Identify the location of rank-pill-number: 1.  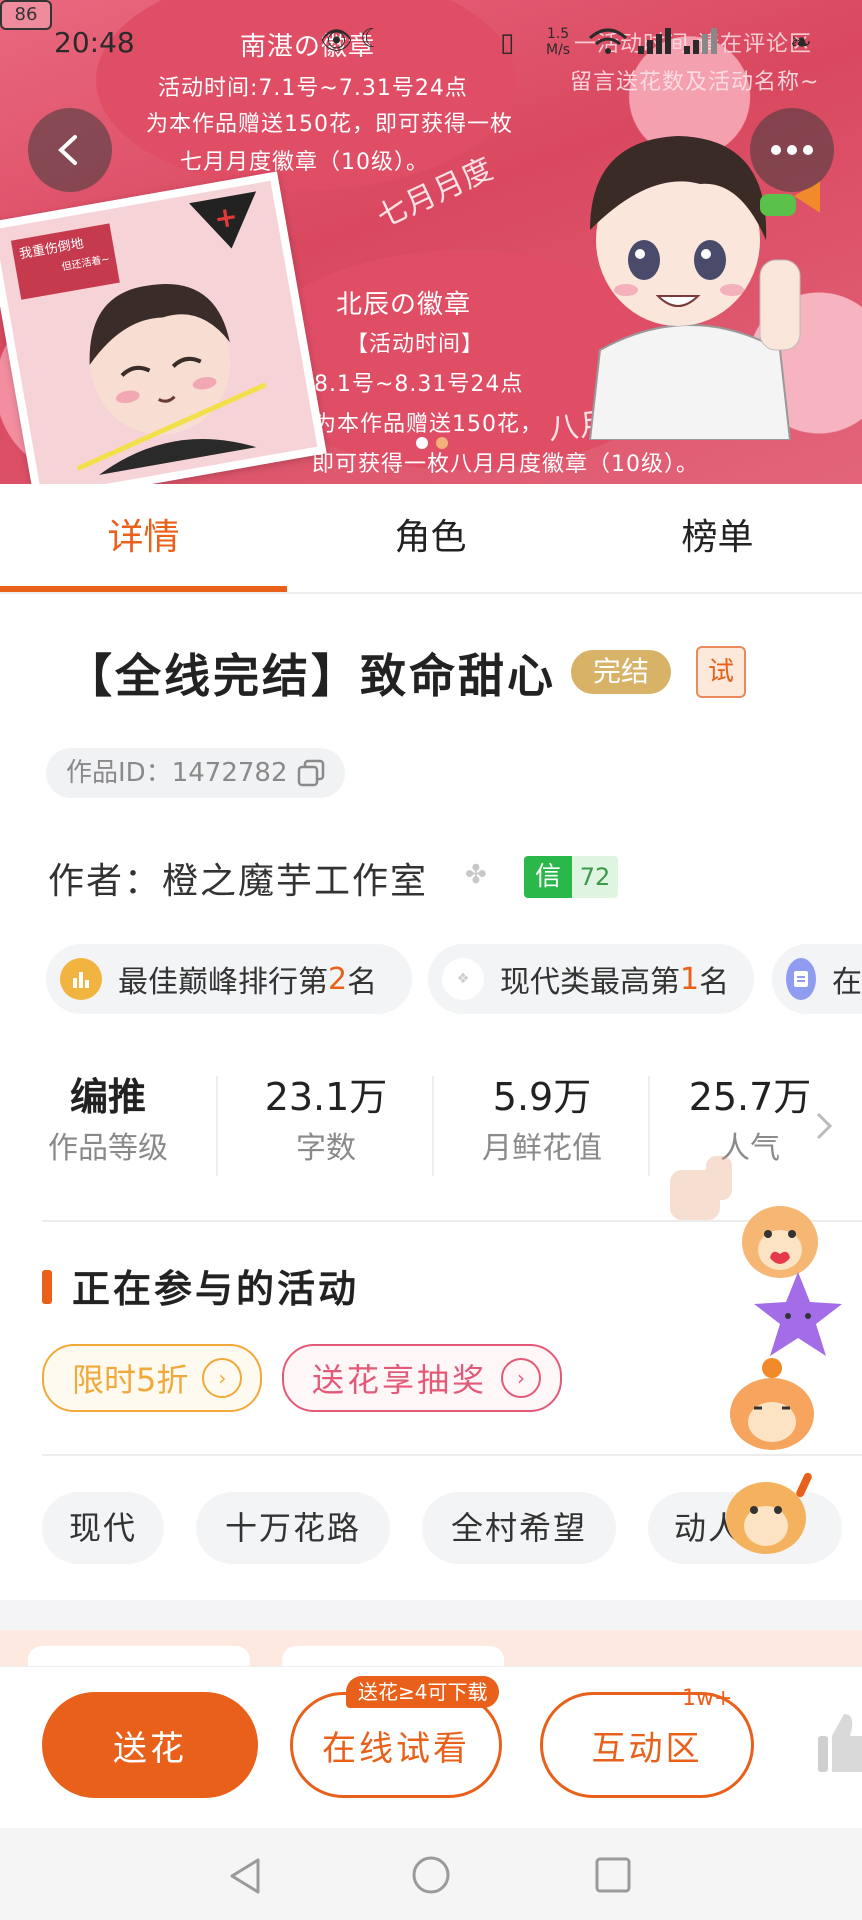
(690, 979).